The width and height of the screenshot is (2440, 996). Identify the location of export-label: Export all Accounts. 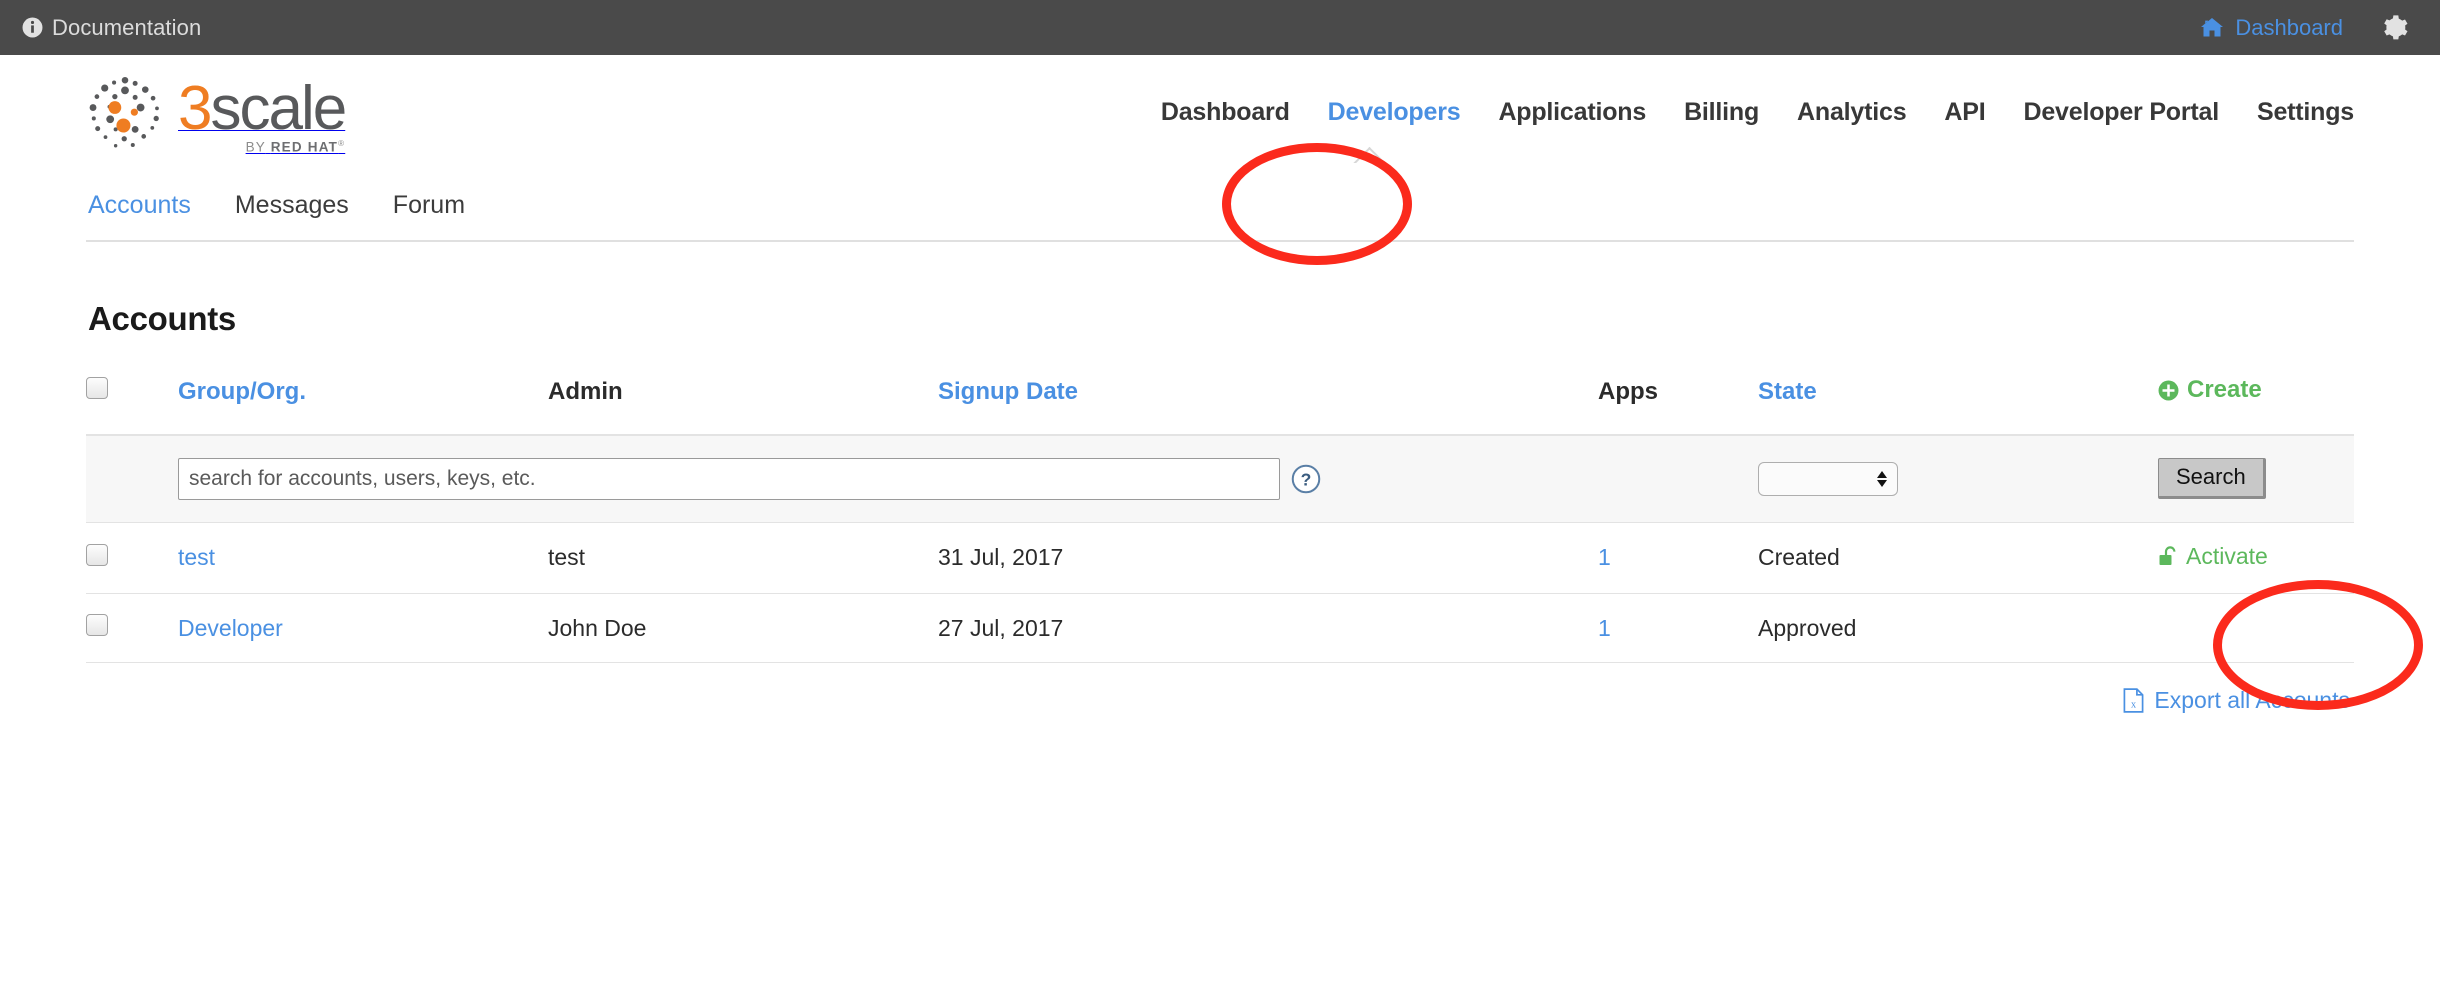
(2252, 700).